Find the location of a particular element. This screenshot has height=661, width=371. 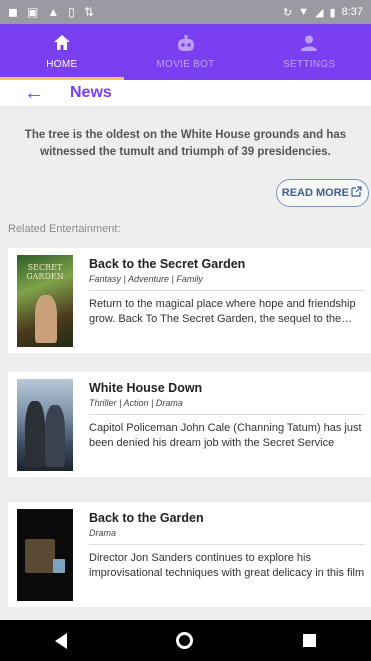

status-time: 8:37 is located at coordinates (352, 12).